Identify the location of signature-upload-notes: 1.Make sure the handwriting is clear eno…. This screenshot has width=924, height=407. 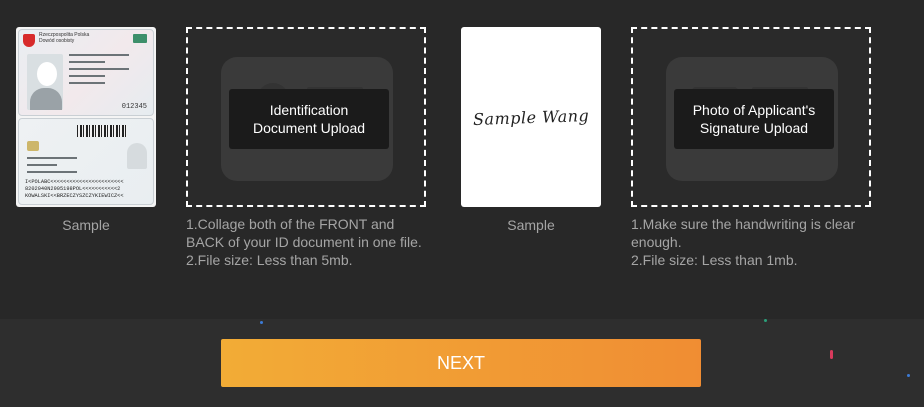
(761, 242).